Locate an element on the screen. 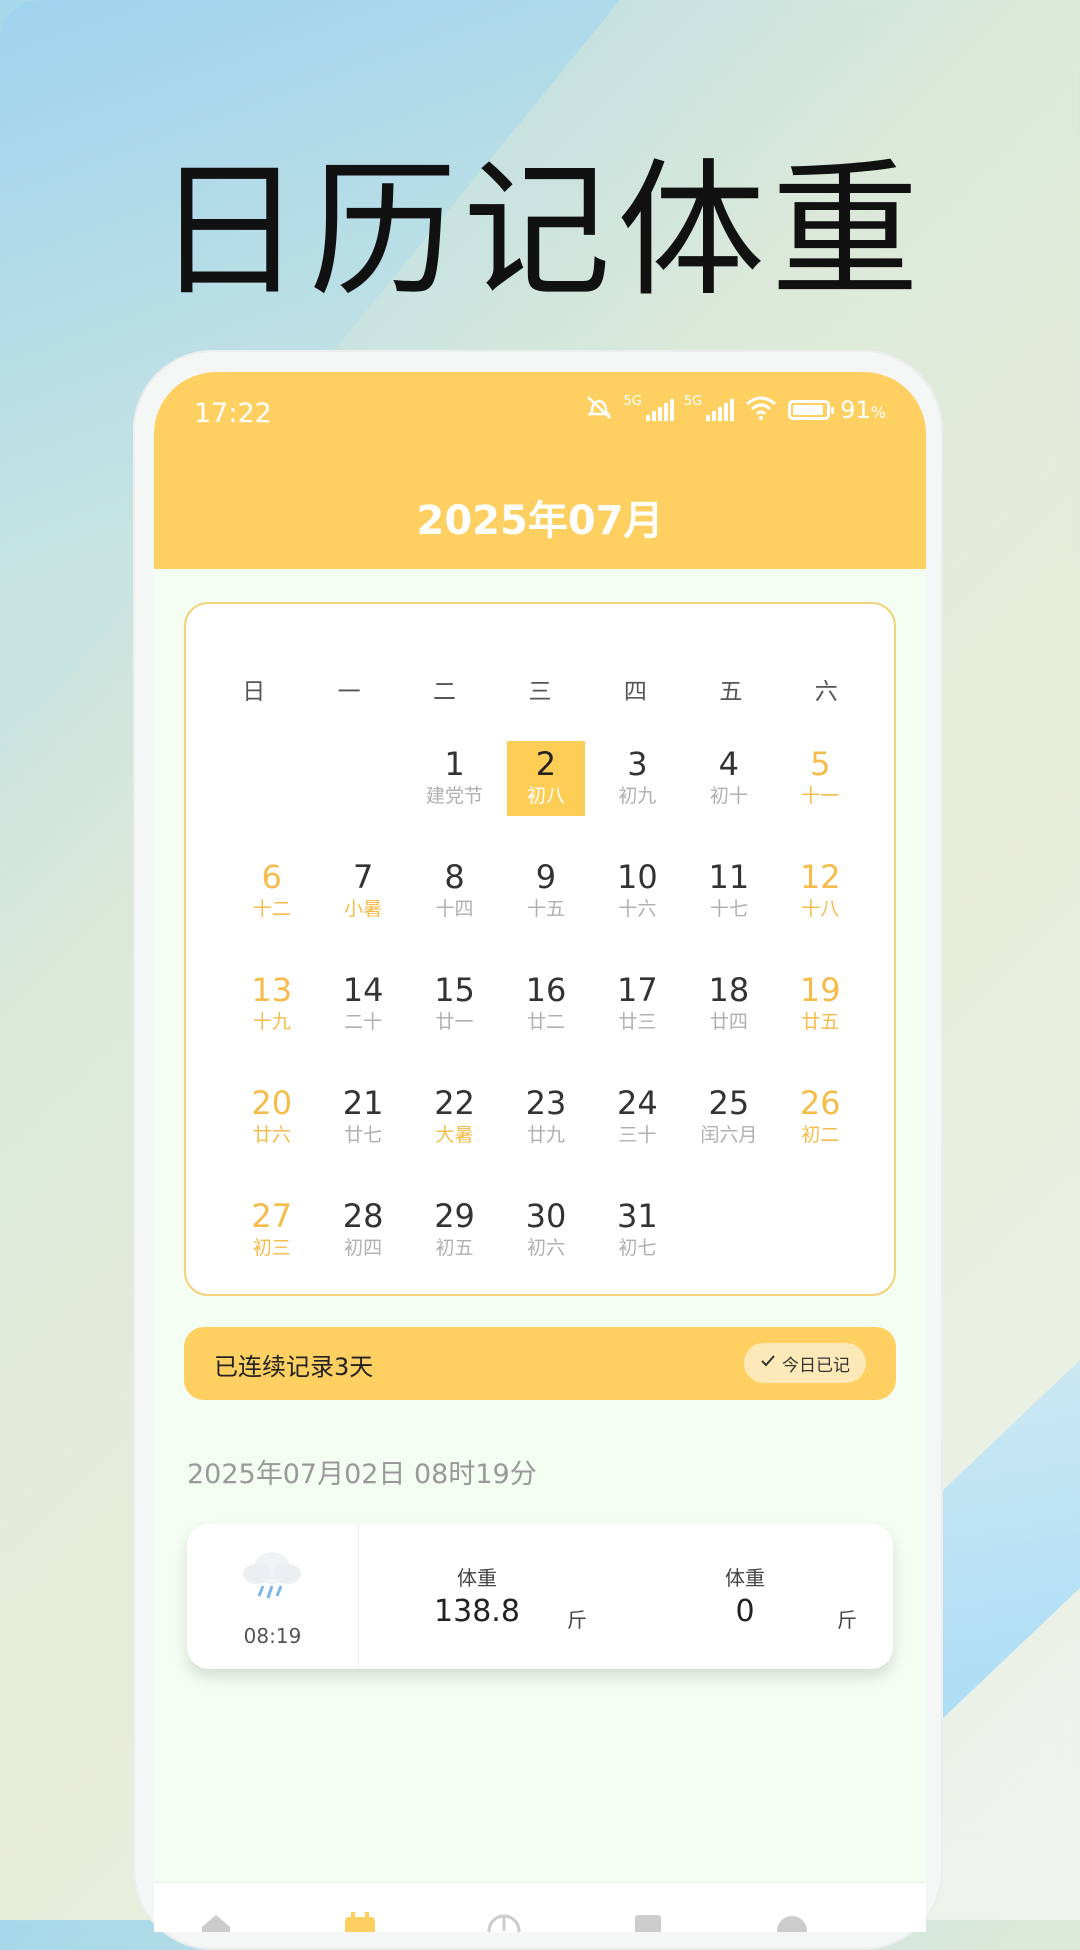 Image resolution: width=1080 pixels, height=1950 pixels. record-card: 08:19 体重 138.8 斤 体重 0 斤 is located at coordinates (540, 1596).